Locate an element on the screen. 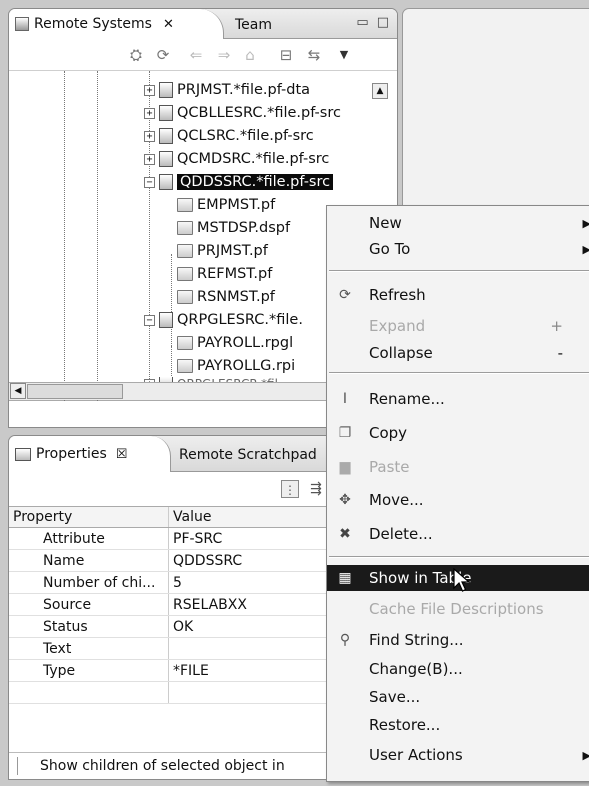  tree-item-label: EMPMST.pf is located at coordinates (236, 205).